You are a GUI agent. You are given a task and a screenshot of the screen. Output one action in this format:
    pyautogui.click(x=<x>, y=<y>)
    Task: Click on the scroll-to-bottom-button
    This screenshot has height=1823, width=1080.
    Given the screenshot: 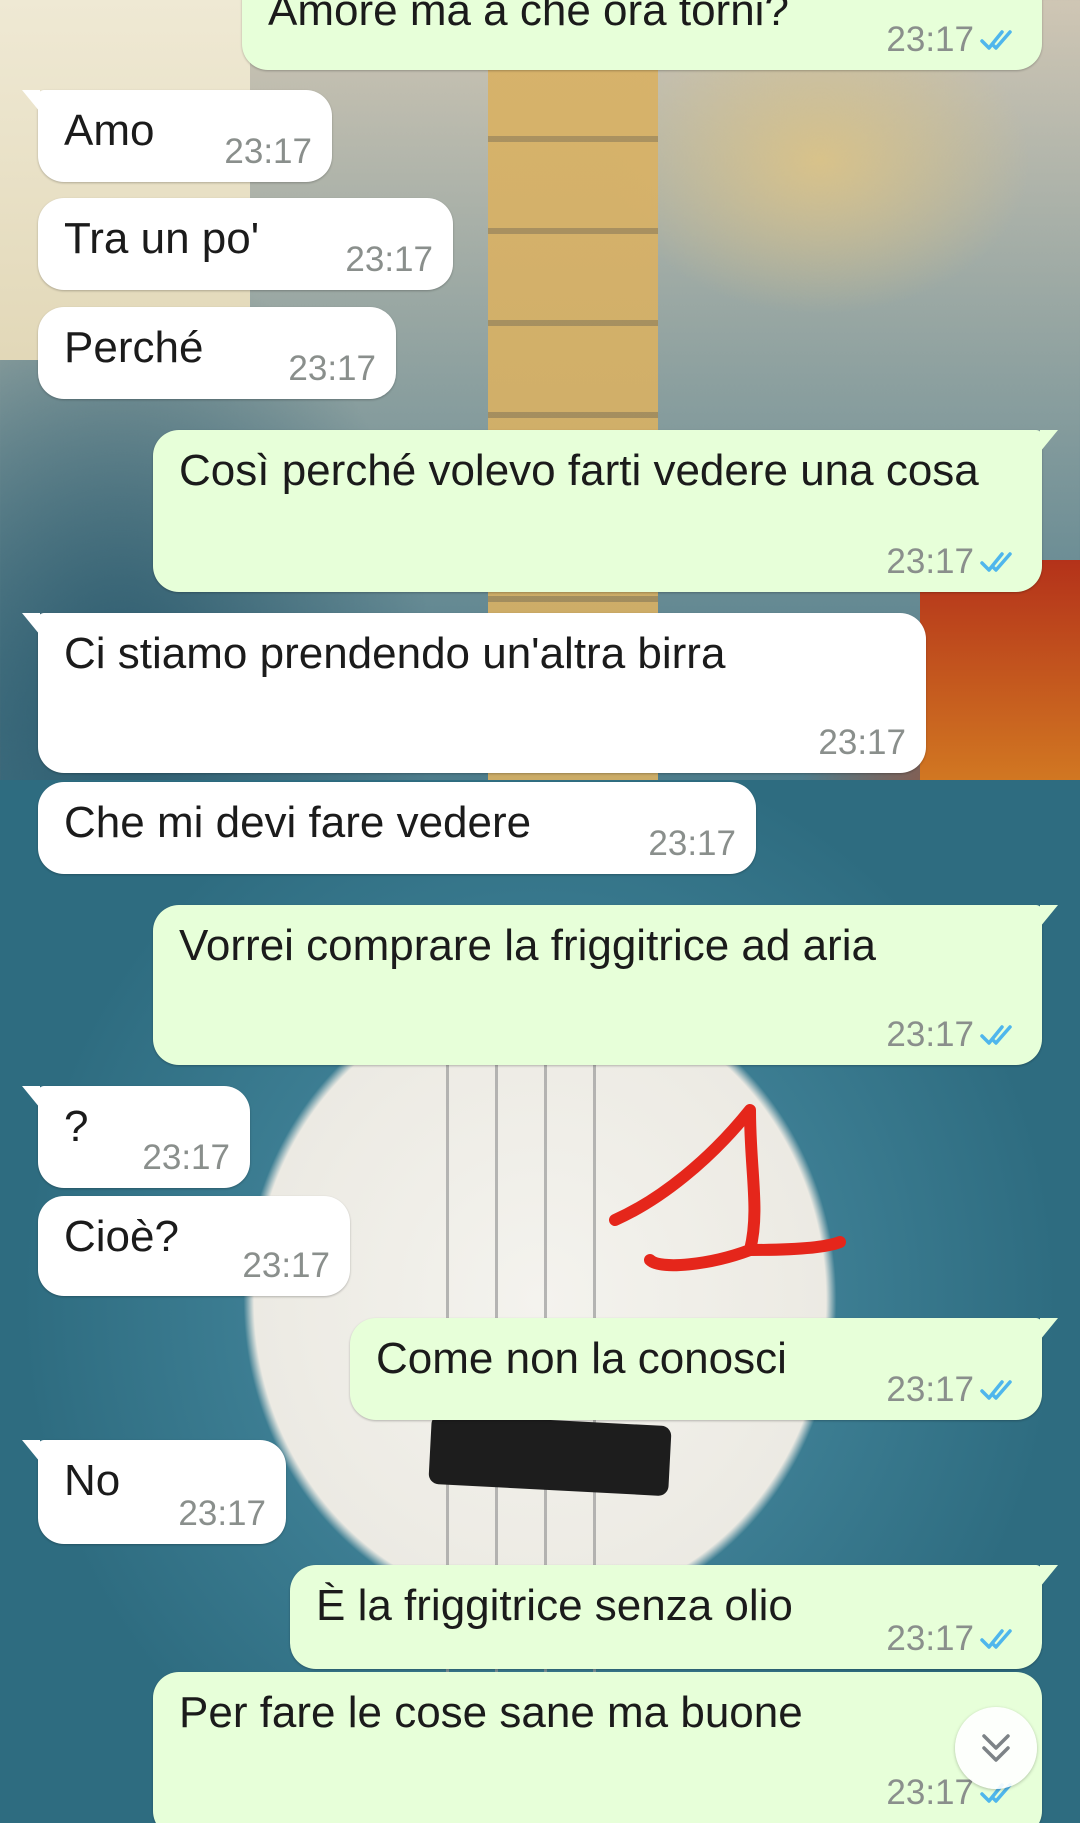 What is the action you would take?
    pyautogui.click(x=996, y=1748)
    